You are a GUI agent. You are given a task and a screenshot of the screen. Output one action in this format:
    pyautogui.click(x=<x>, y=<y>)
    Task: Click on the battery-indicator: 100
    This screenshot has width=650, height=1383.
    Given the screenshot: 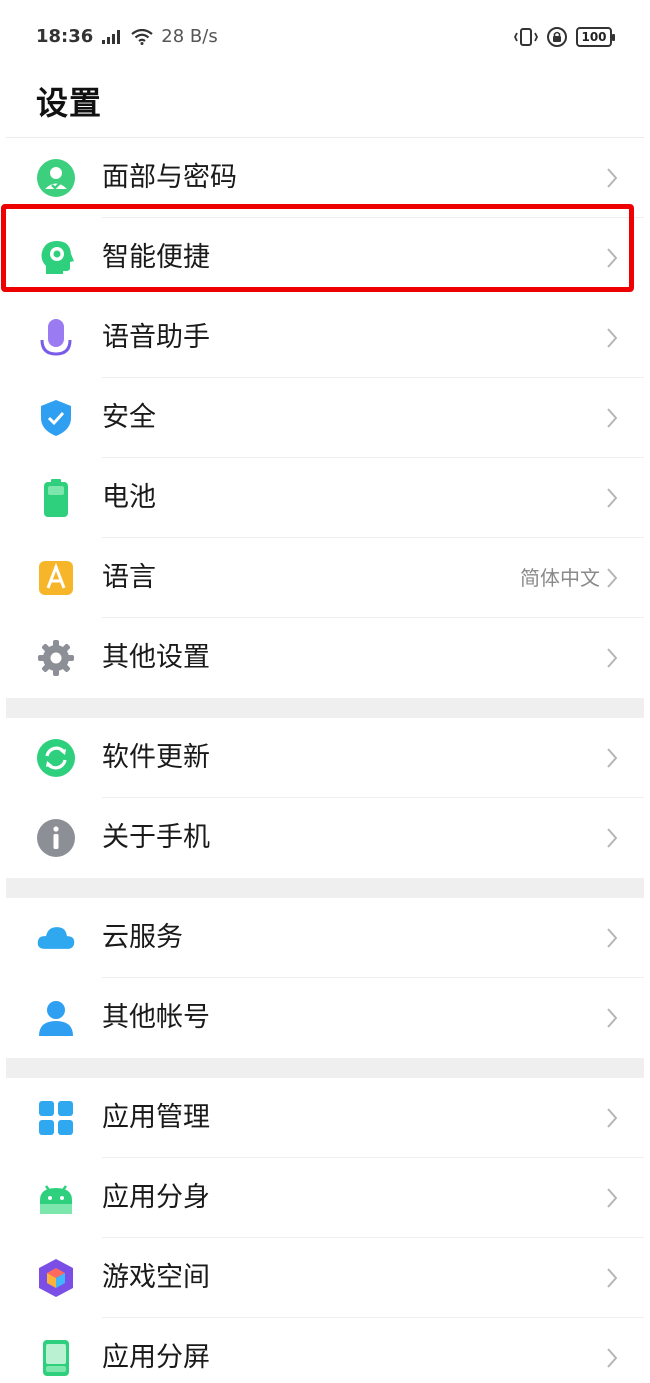 What is the action you would take?
    pyautogui.click(x=595, y=37)
    